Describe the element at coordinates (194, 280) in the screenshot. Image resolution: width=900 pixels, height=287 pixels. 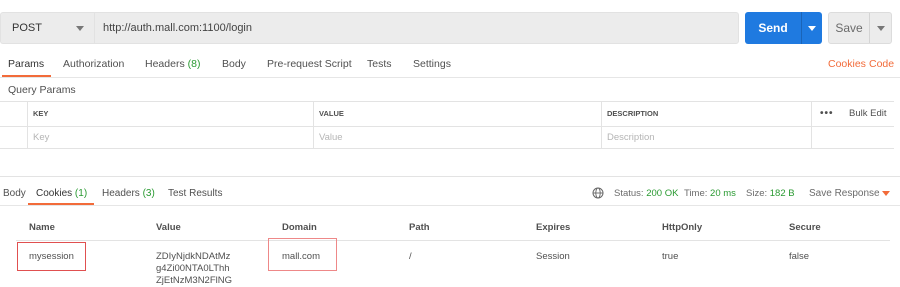
I see `cookie-value-line: ZjEtNzM3N2FlNG` at that location.